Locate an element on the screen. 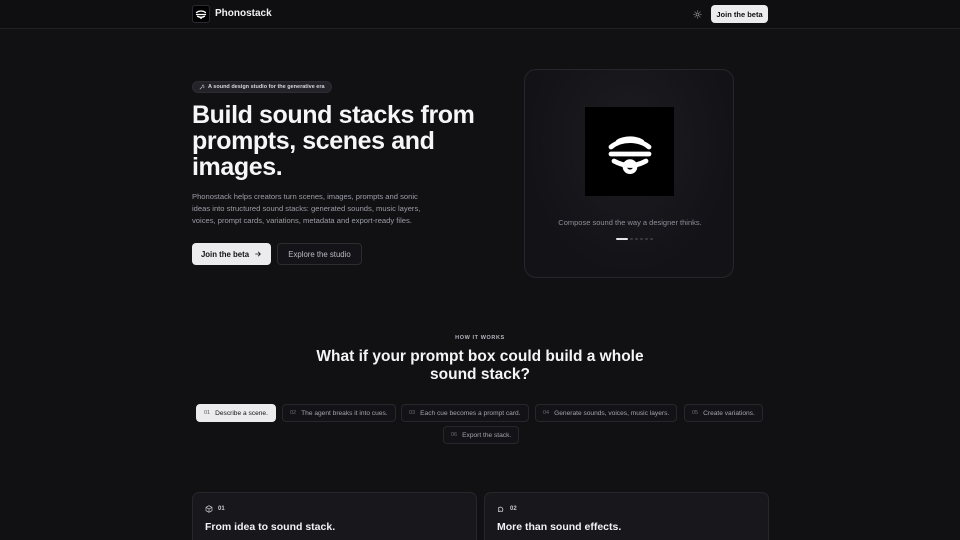 The width and height of the screenshot is (960, 540). step-number: 04 is located at coordinates (546, 413).